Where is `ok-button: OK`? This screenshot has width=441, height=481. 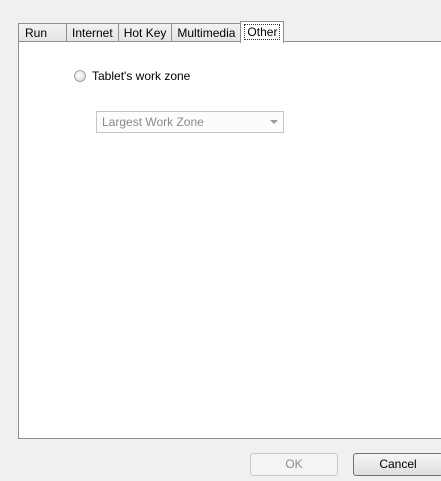
ok-button: OK is located at coordinates (294, 464).